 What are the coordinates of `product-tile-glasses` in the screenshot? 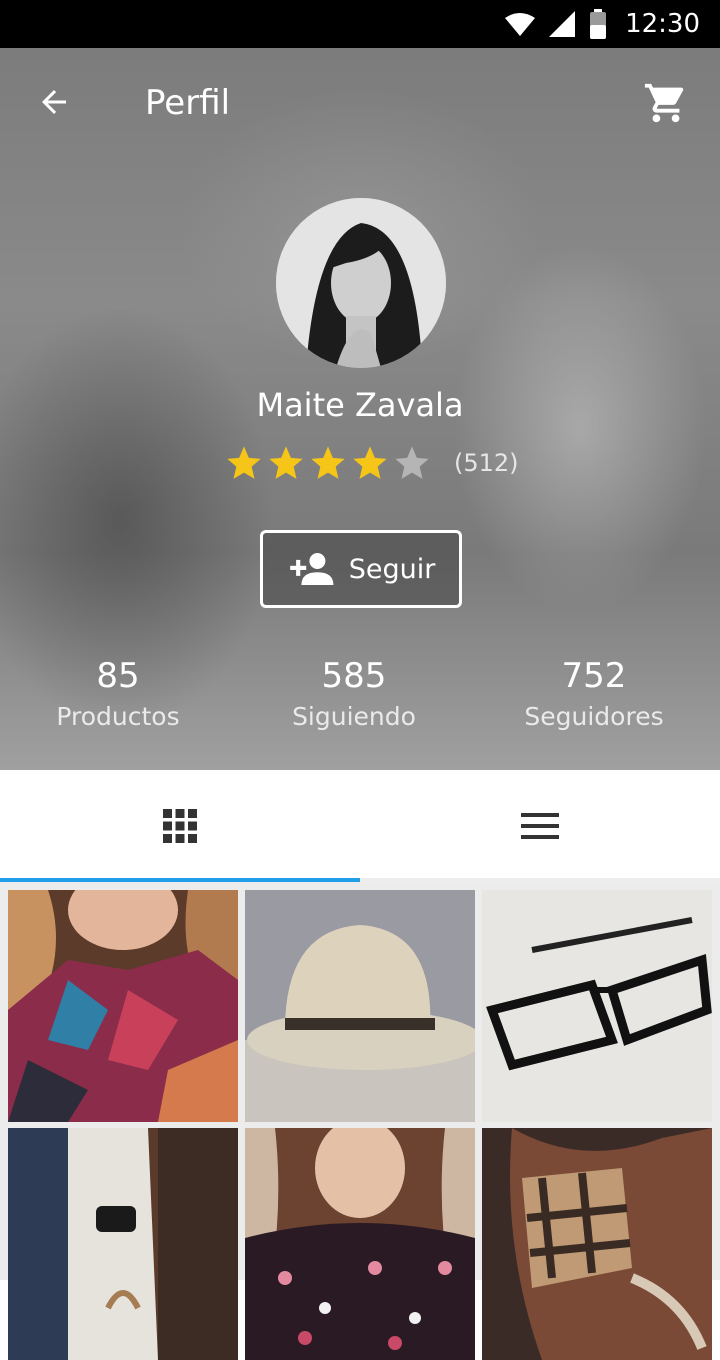 It's located at (597, 1006).